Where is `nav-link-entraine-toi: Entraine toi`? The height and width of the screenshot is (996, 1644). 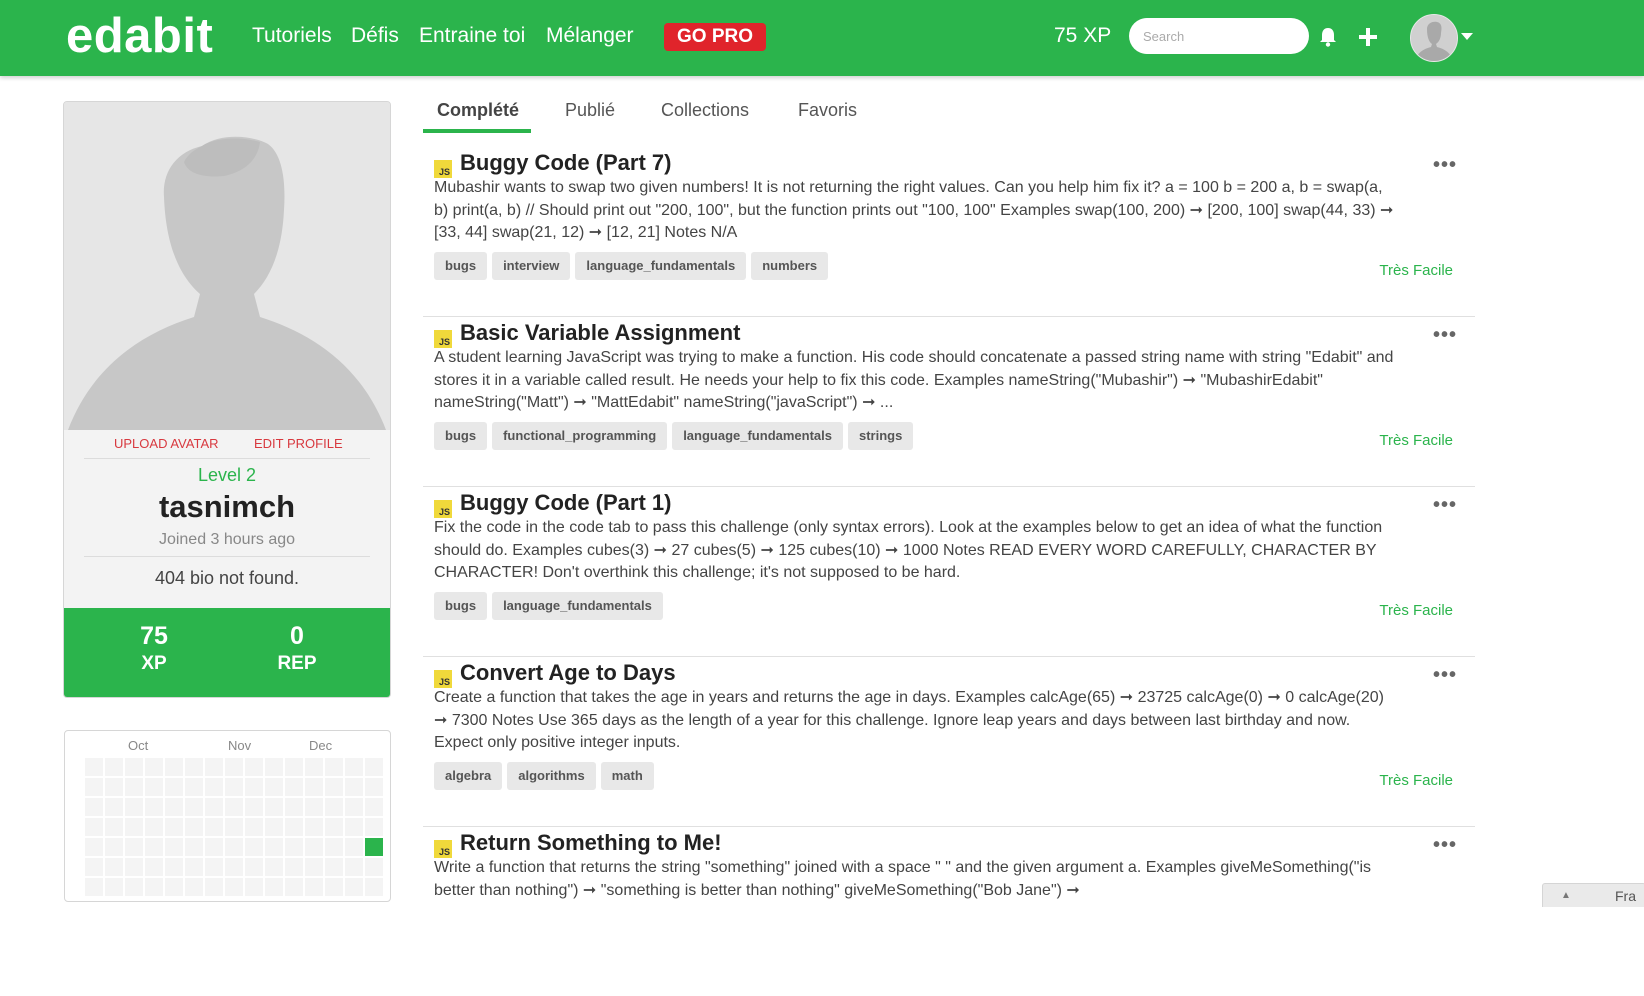
nav-link-entraine-toi: Entraine toi is located at coordinates (472, 36).